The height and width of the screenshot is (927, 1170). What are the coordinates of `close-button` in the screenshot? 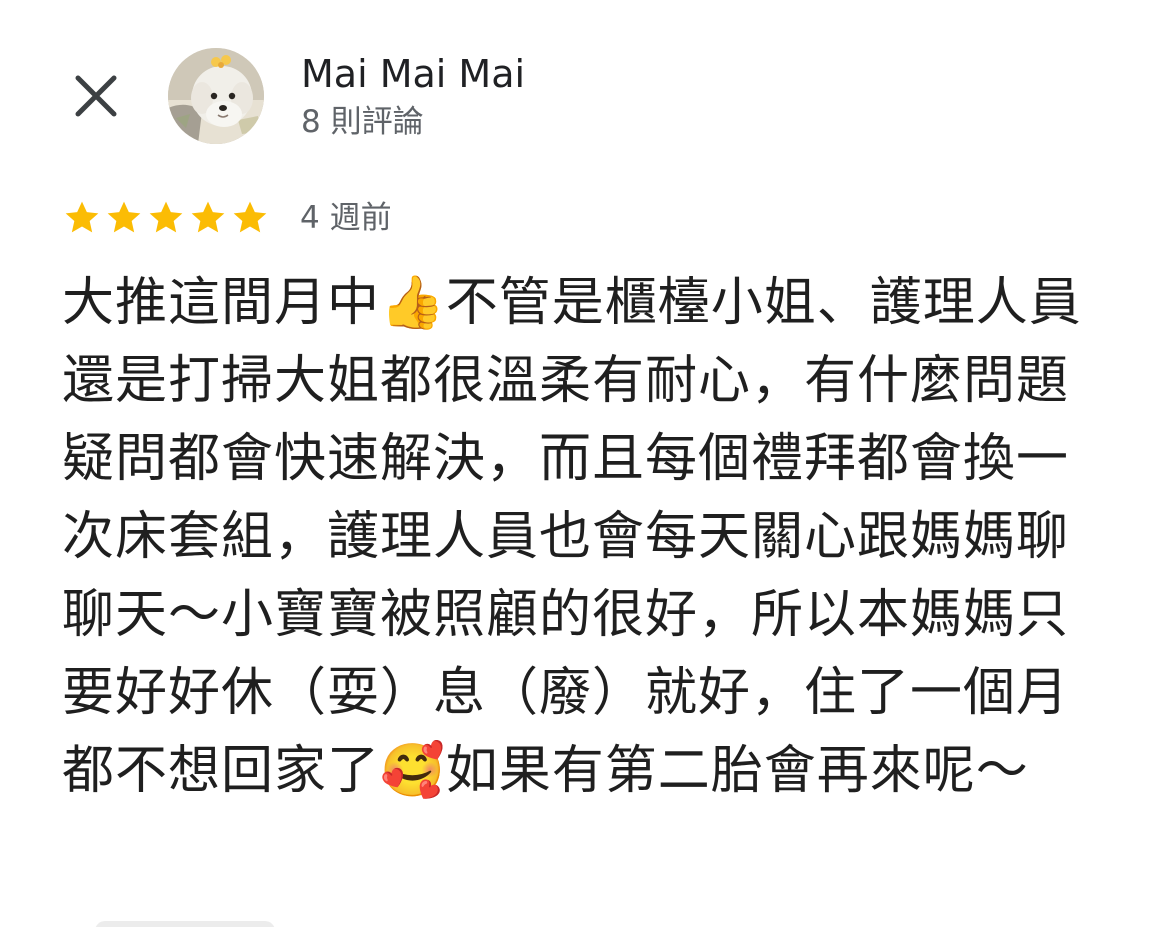 It's located at (96, 96).